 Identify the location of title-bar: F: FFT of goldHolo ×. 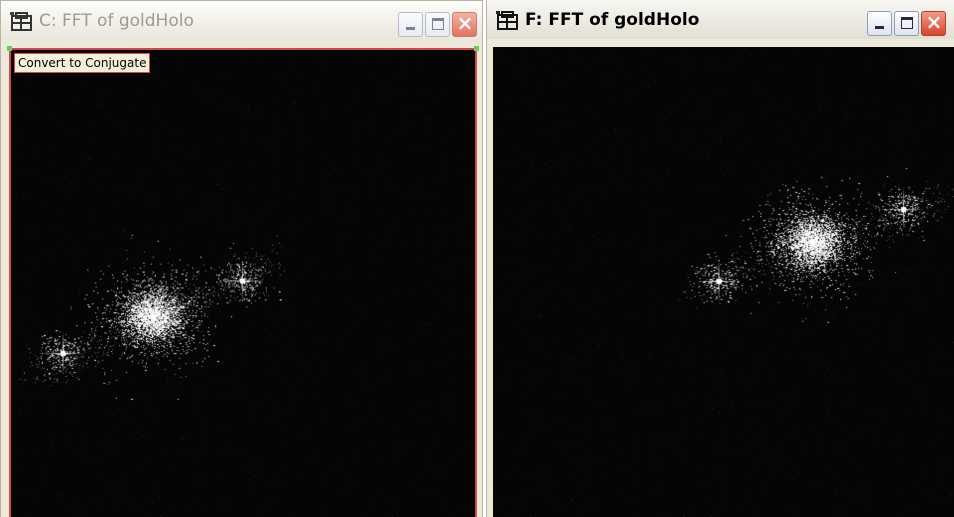
(720, 19).